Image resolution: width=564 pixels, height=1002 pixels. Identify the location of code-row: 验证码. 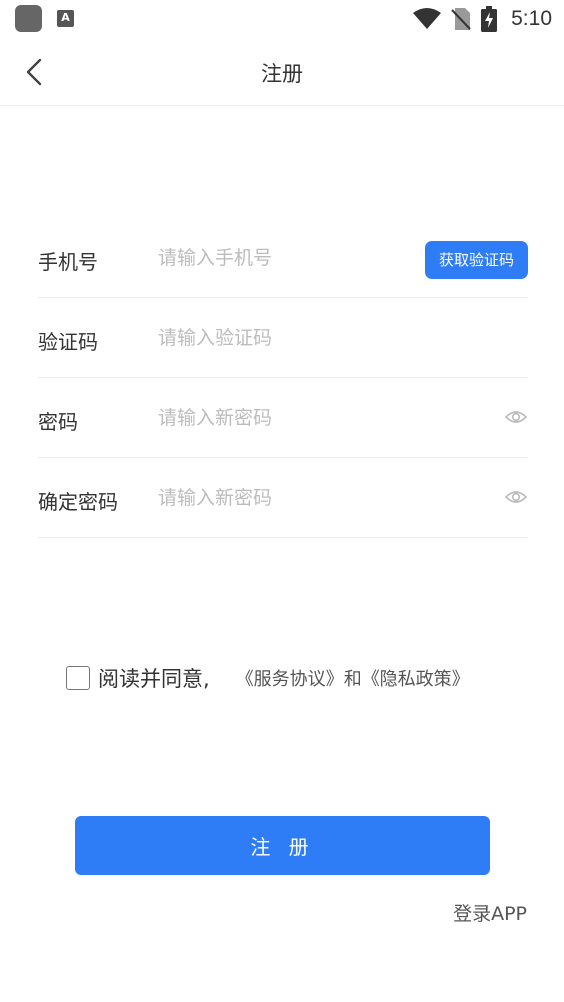
(283, 338).